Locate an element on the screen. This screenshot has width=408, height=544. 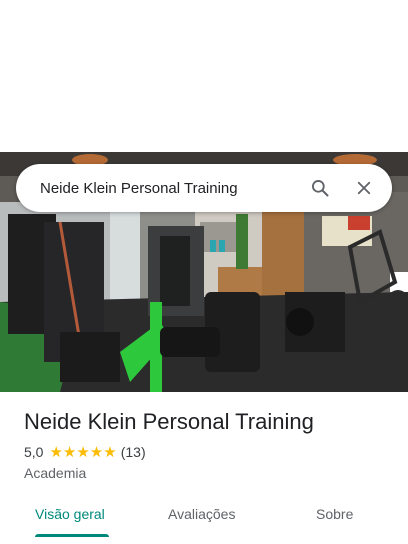
rating-value: 5,0 is located at coordinates (34, 452).